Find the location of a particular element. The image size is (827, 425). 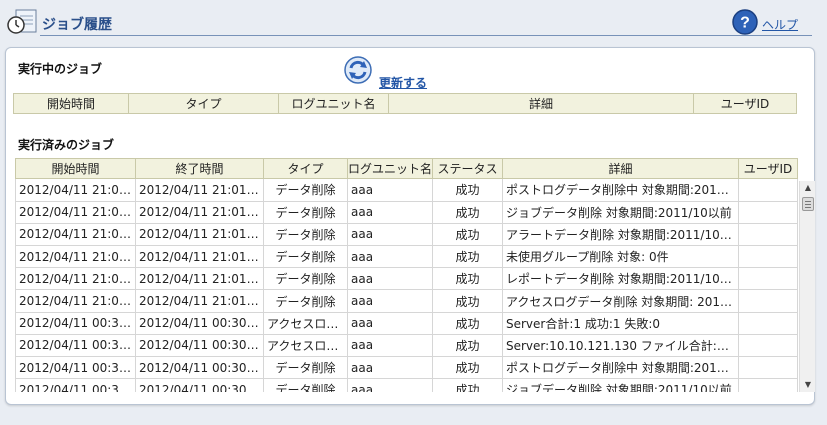

completed-jobs-scrollbar: ▲ ▼ is located at coordinates (807, 286).